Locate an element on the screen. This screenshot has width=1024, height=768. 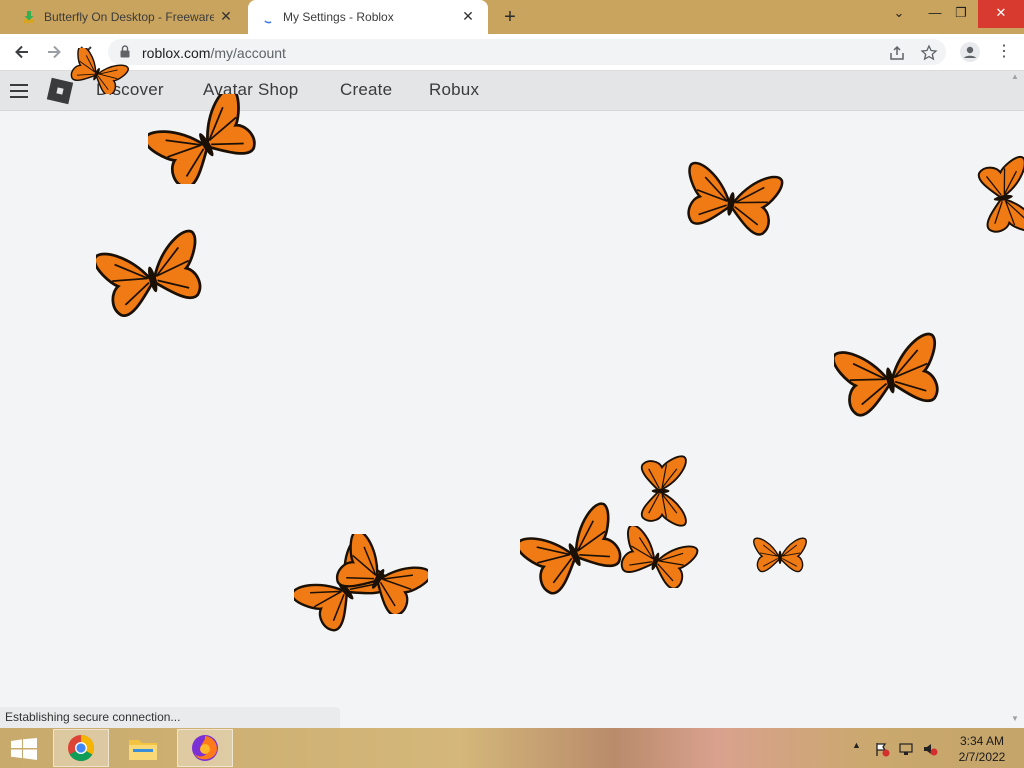
close-window-button: ✕ is located at coordinates (1001, 14).